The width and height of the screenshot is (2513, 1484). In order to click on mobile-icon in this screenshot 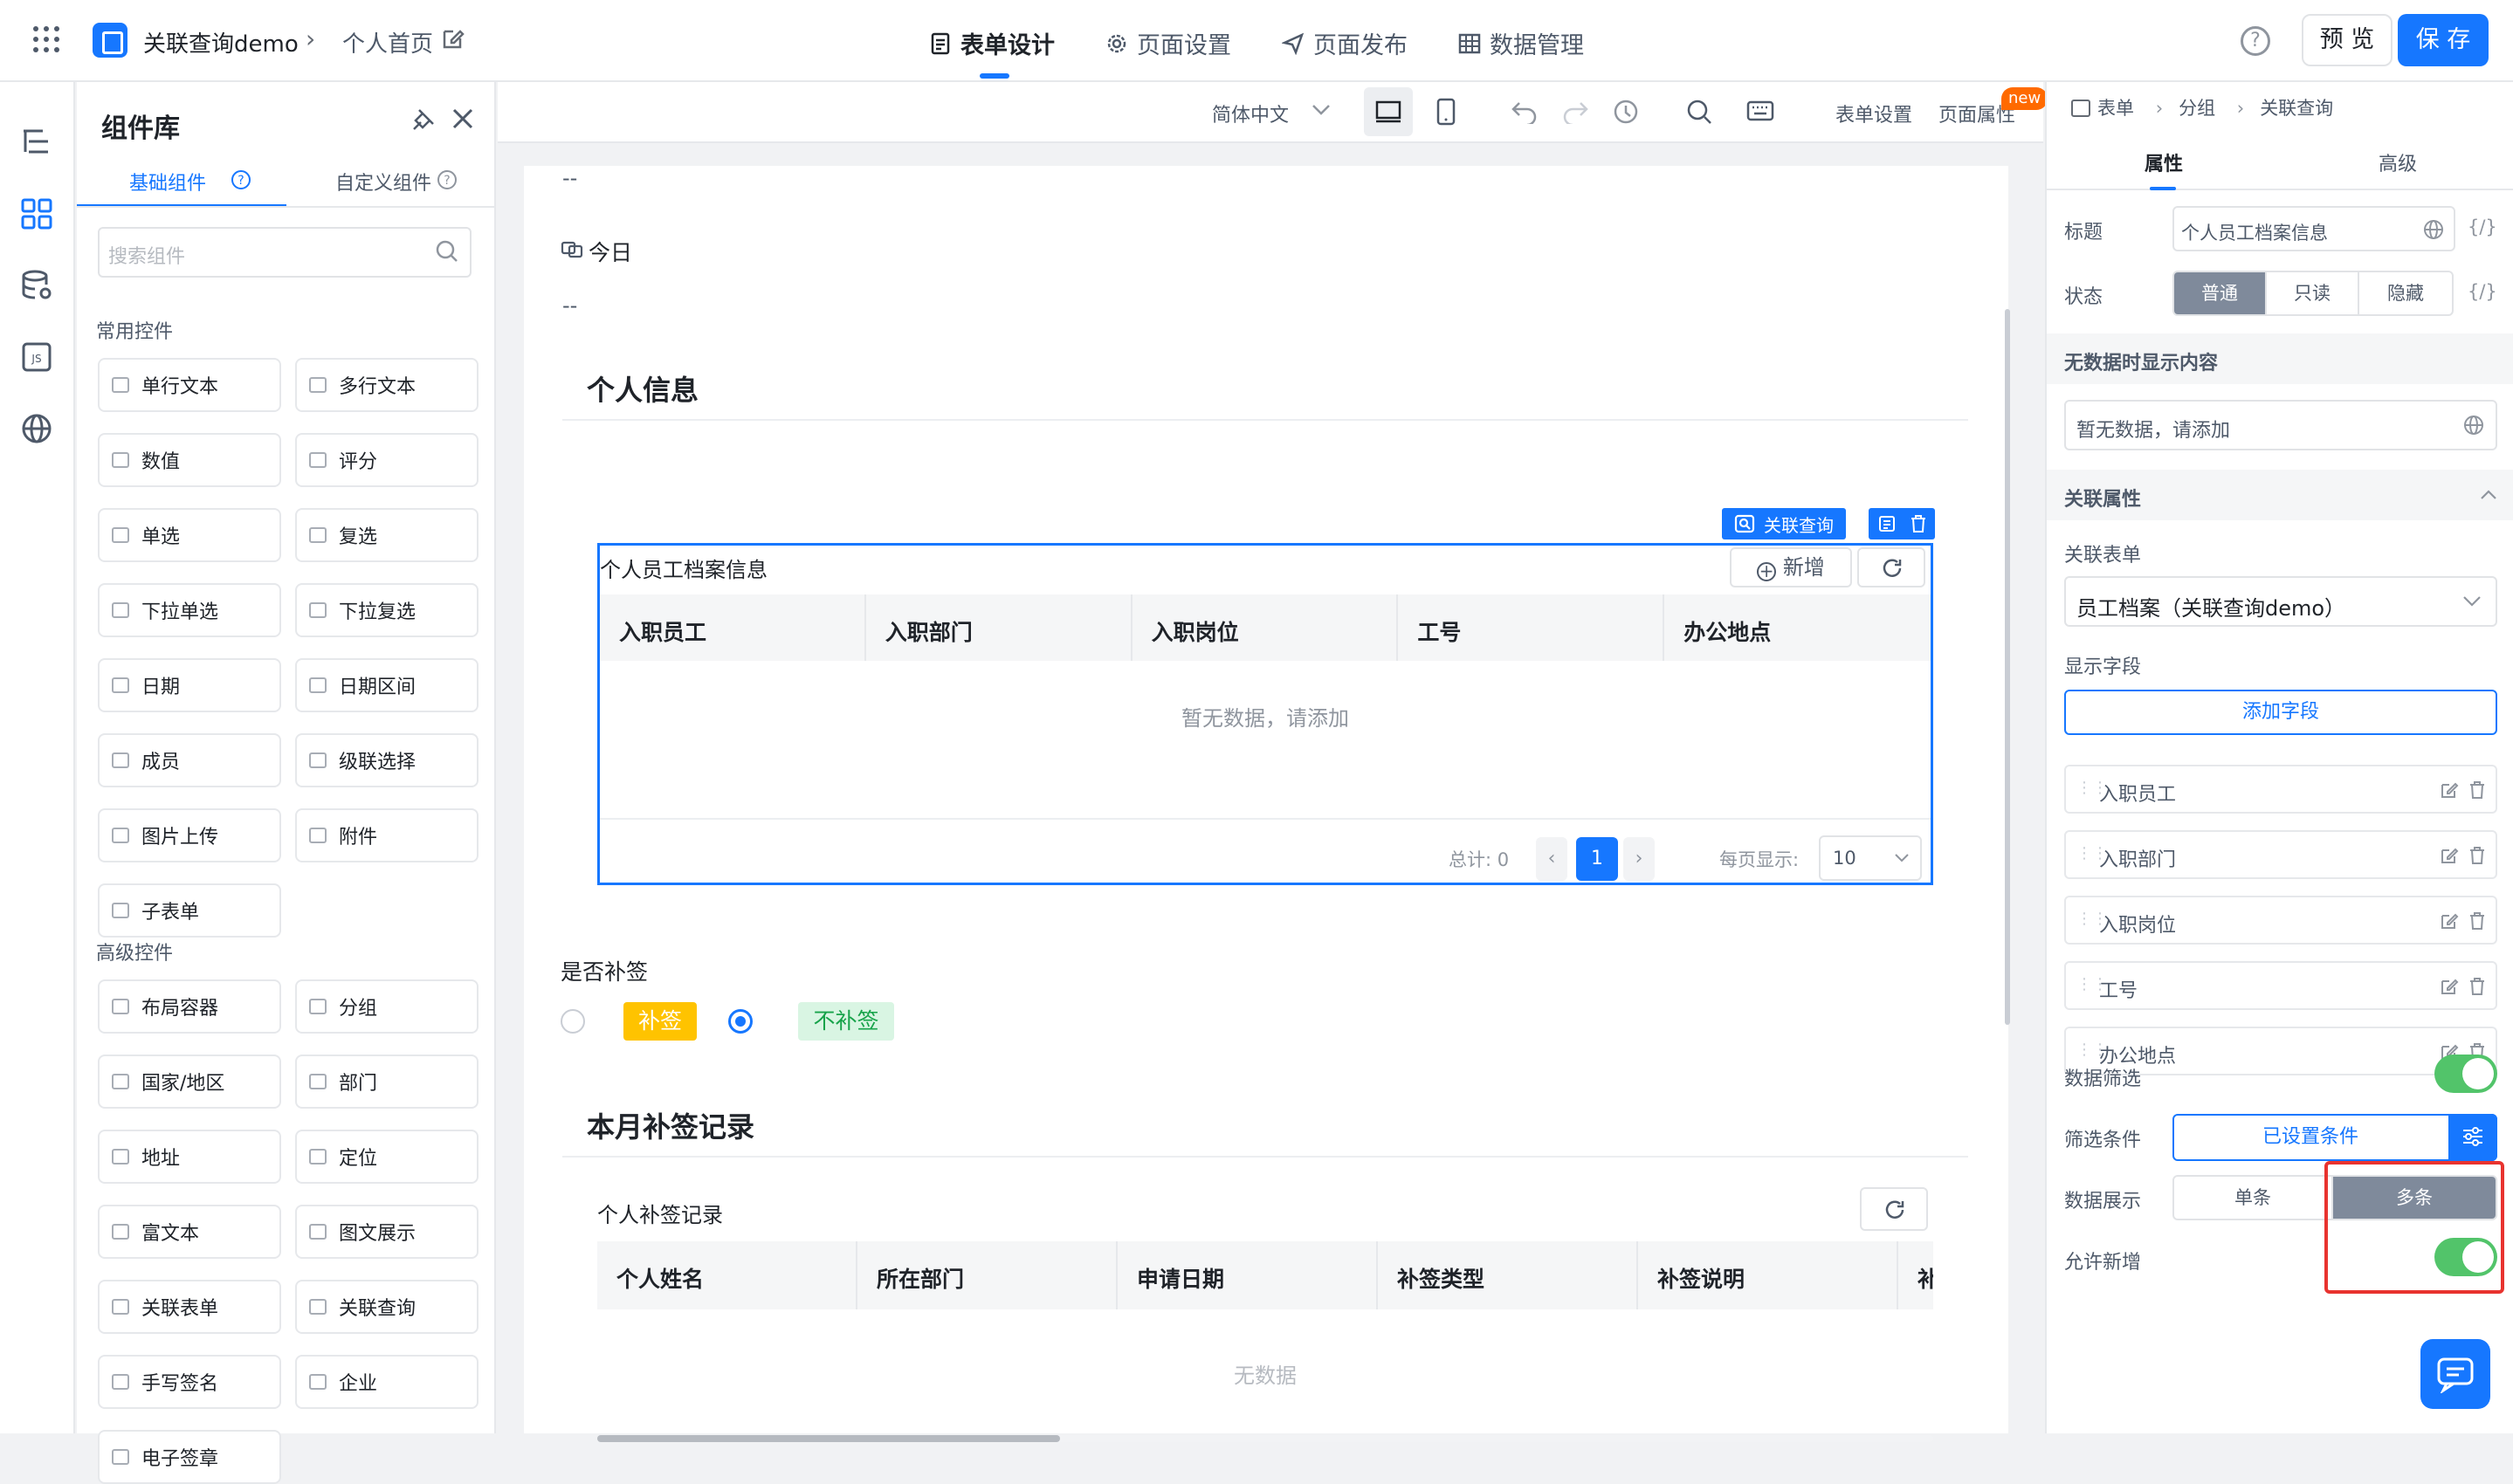, I will do `click(1446, 112)`.